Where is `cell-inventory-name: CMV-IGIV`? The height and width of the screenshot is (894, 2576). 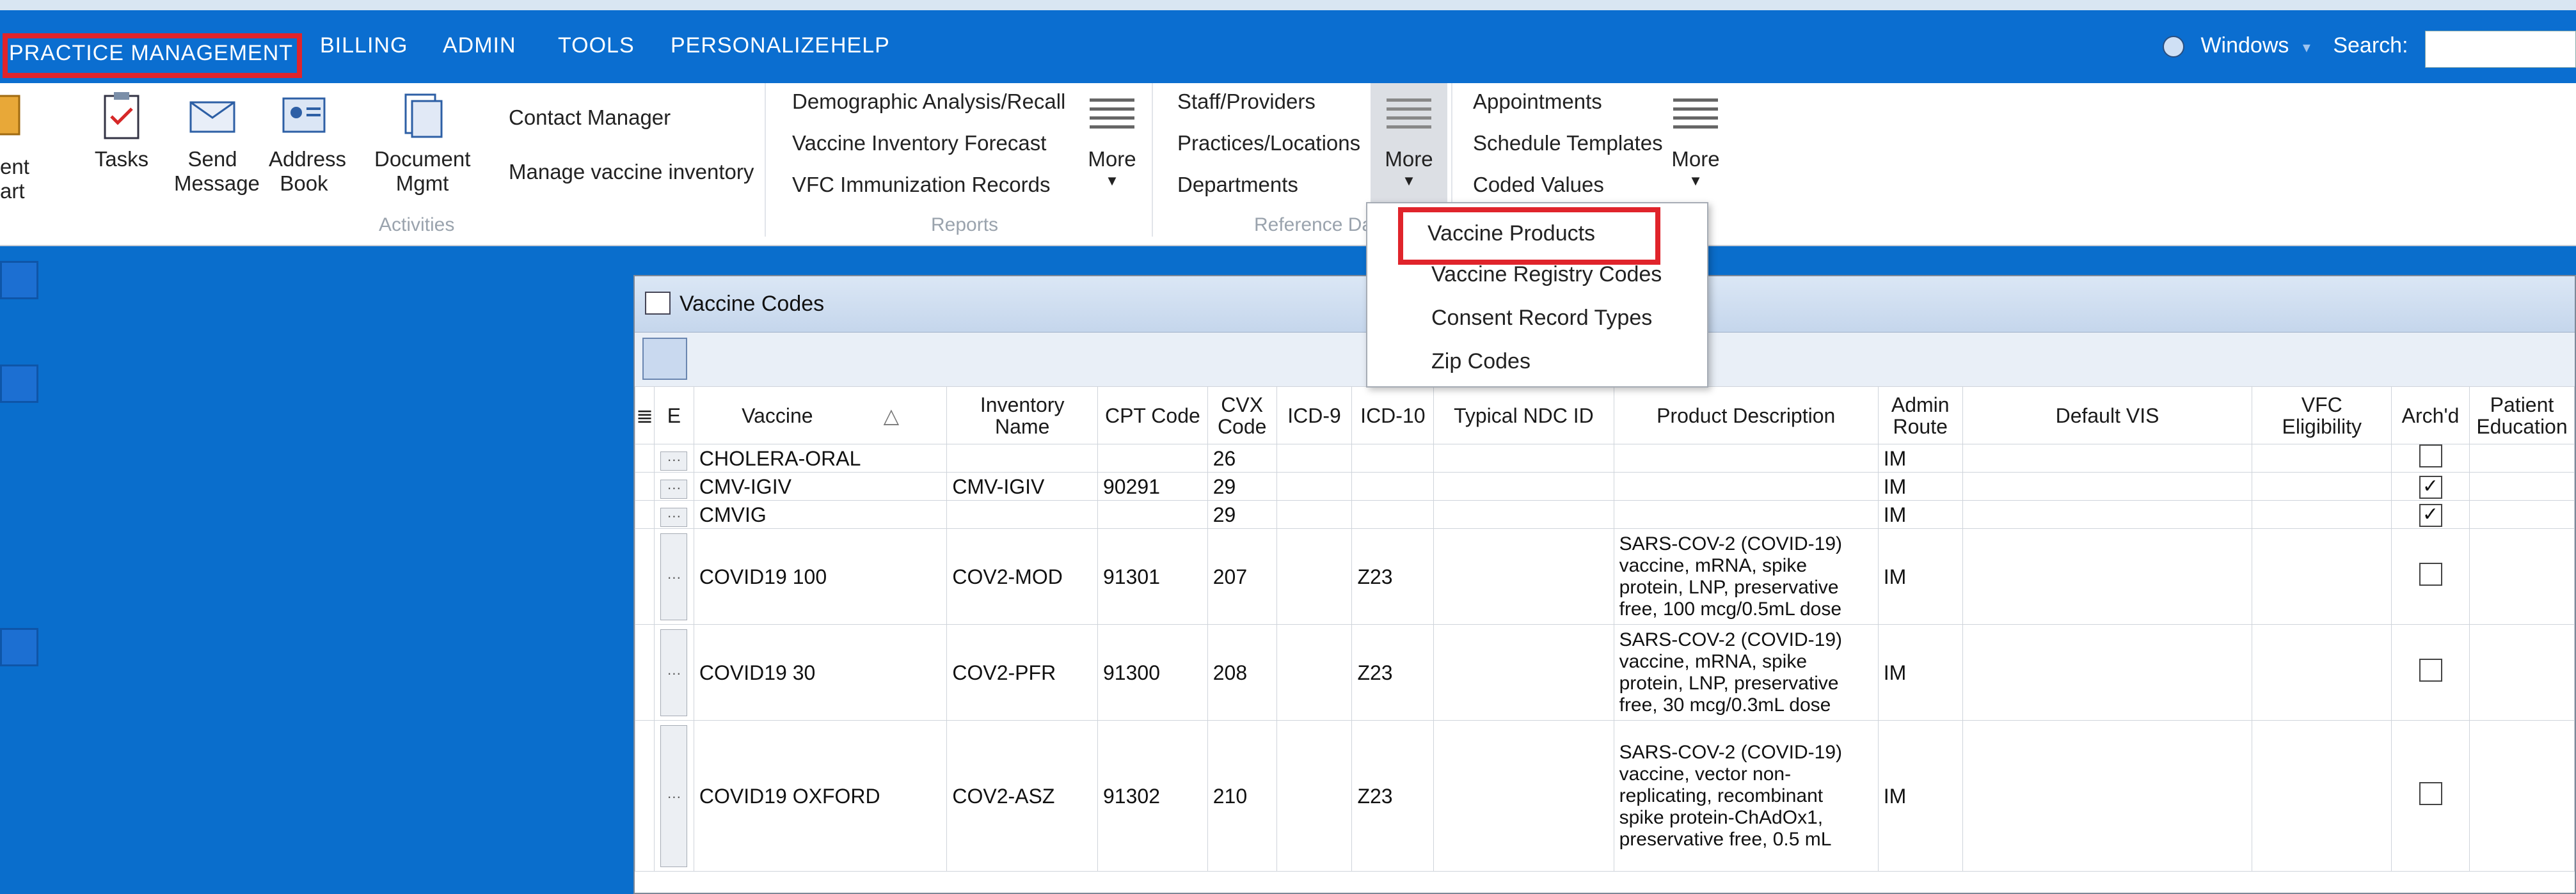 cell-inventory-name: CMV-IGIV is located at coordinates (1022, 487).